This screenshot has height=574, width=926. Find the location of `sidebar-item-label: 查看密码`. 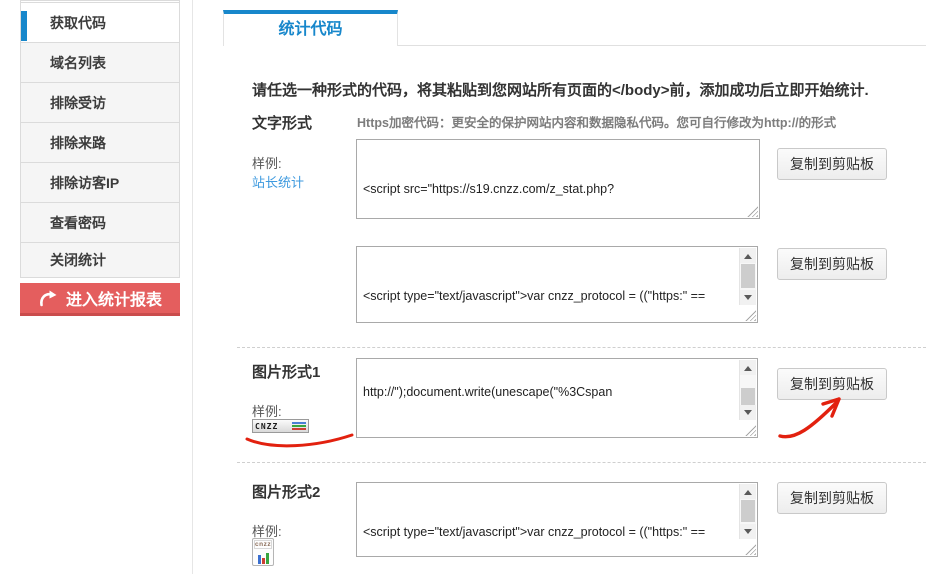

sidebar-item-label: 查看密码 is located at coordinates (78, 223).